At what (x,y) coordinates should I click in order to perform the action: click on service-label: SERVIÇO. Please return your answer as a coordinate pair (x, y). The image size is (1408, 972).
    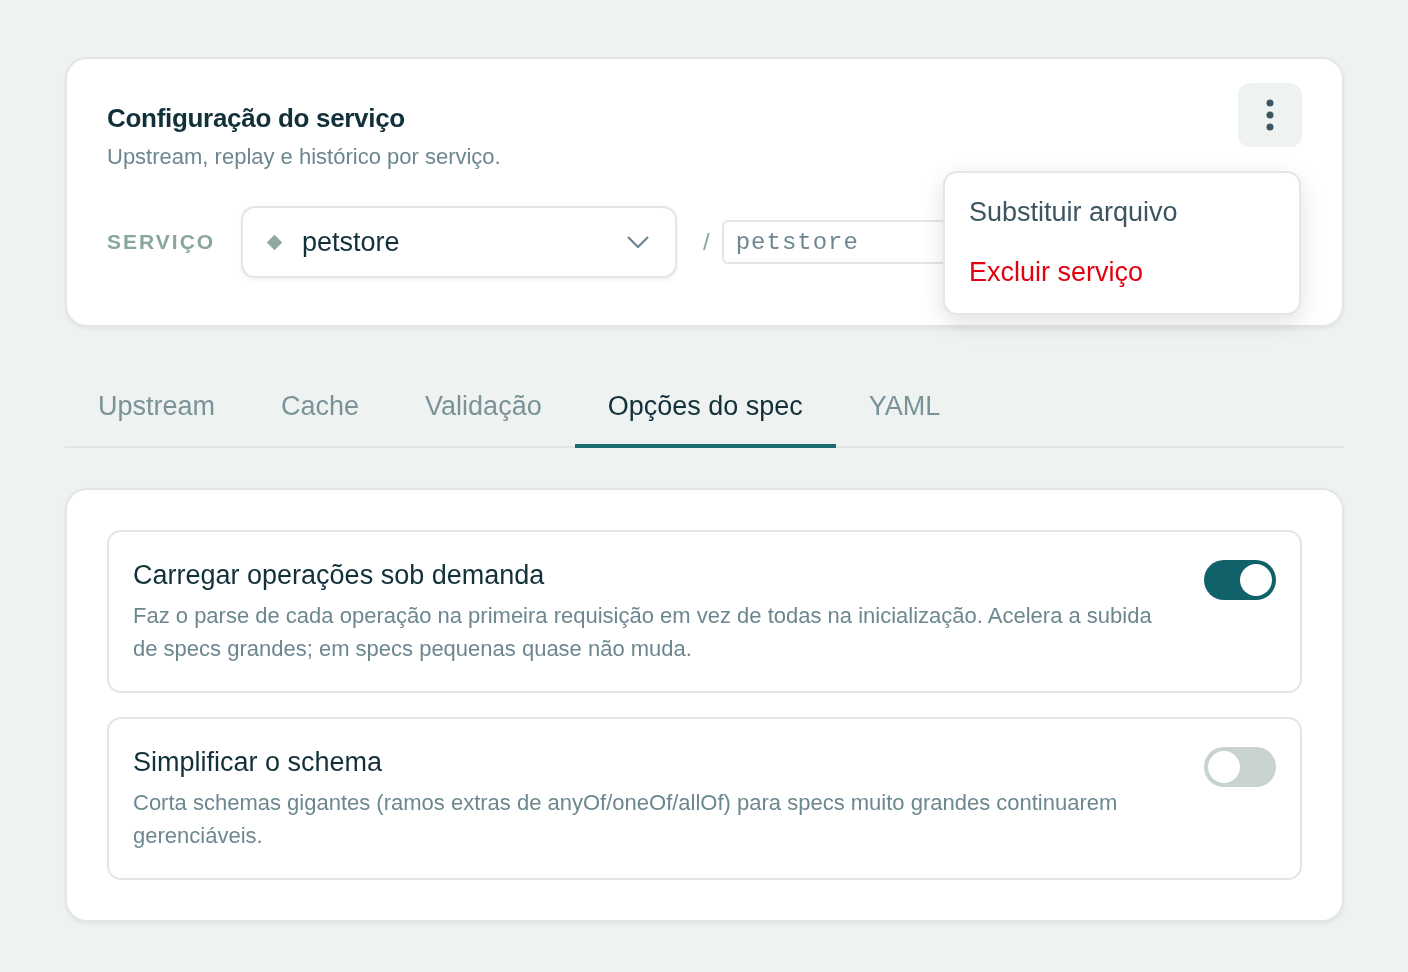
    Looking at the image, I should click on (162, 242).